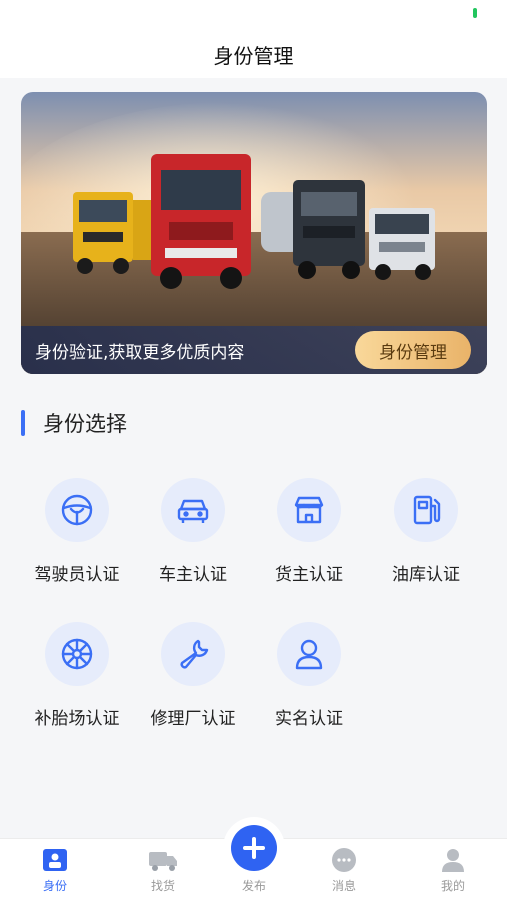 The height and width of the screenshot is (900, 507). I want to click on section-header: 身份选择, so click(74, 423).